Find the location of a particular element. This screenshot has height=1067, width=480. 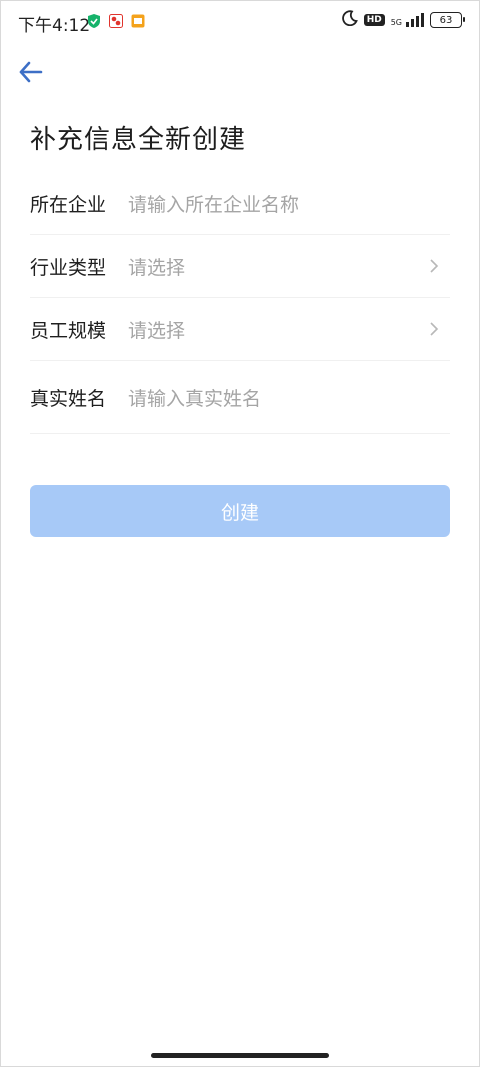

moon-icon is located at coordinates (349, 20).